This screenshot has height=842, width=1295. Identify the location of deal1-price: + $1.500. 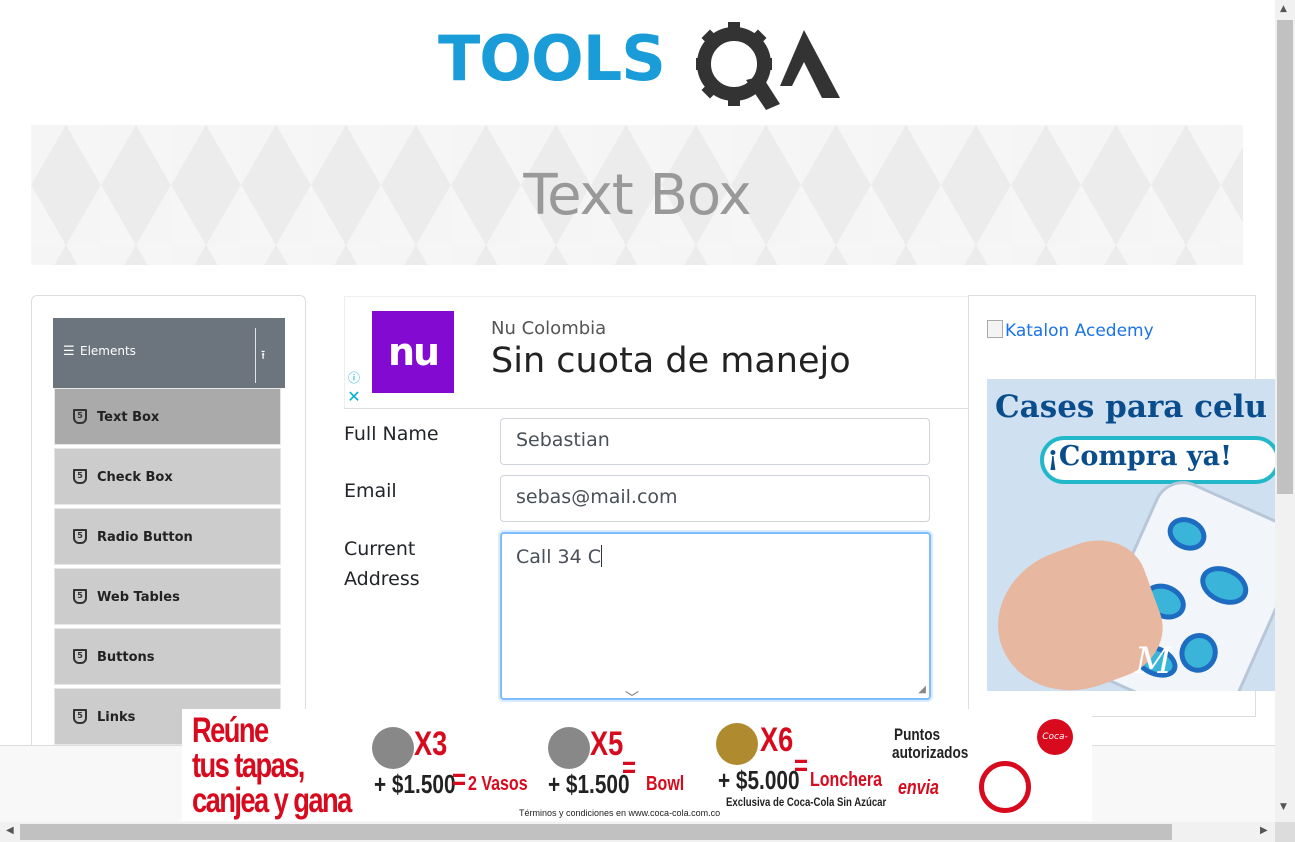
(415, 784).